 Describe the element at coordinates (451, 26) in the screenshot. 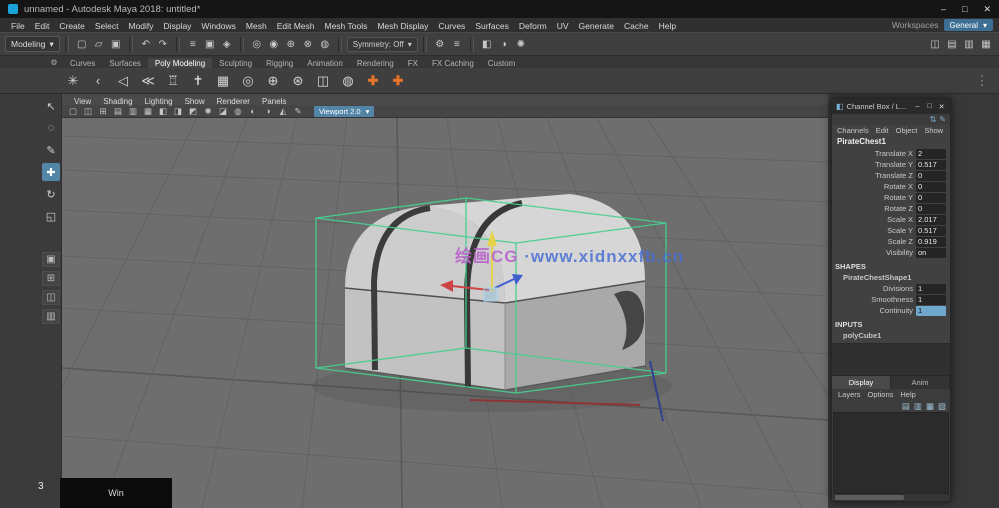

I see `menu-item: Curves` at that location.